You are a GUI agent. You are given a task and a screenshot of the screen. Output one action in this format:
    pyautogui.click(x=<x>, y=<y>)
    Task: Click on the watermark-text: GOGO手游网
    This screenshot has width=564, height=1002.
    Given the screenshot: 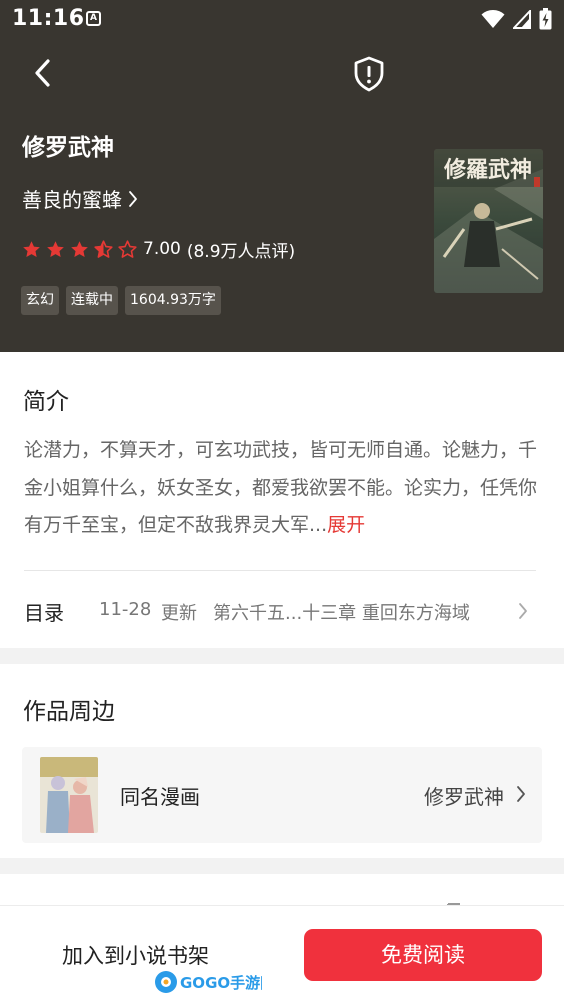 What is the action you would take?
    pyautogui.click(x=221, y=983)
    